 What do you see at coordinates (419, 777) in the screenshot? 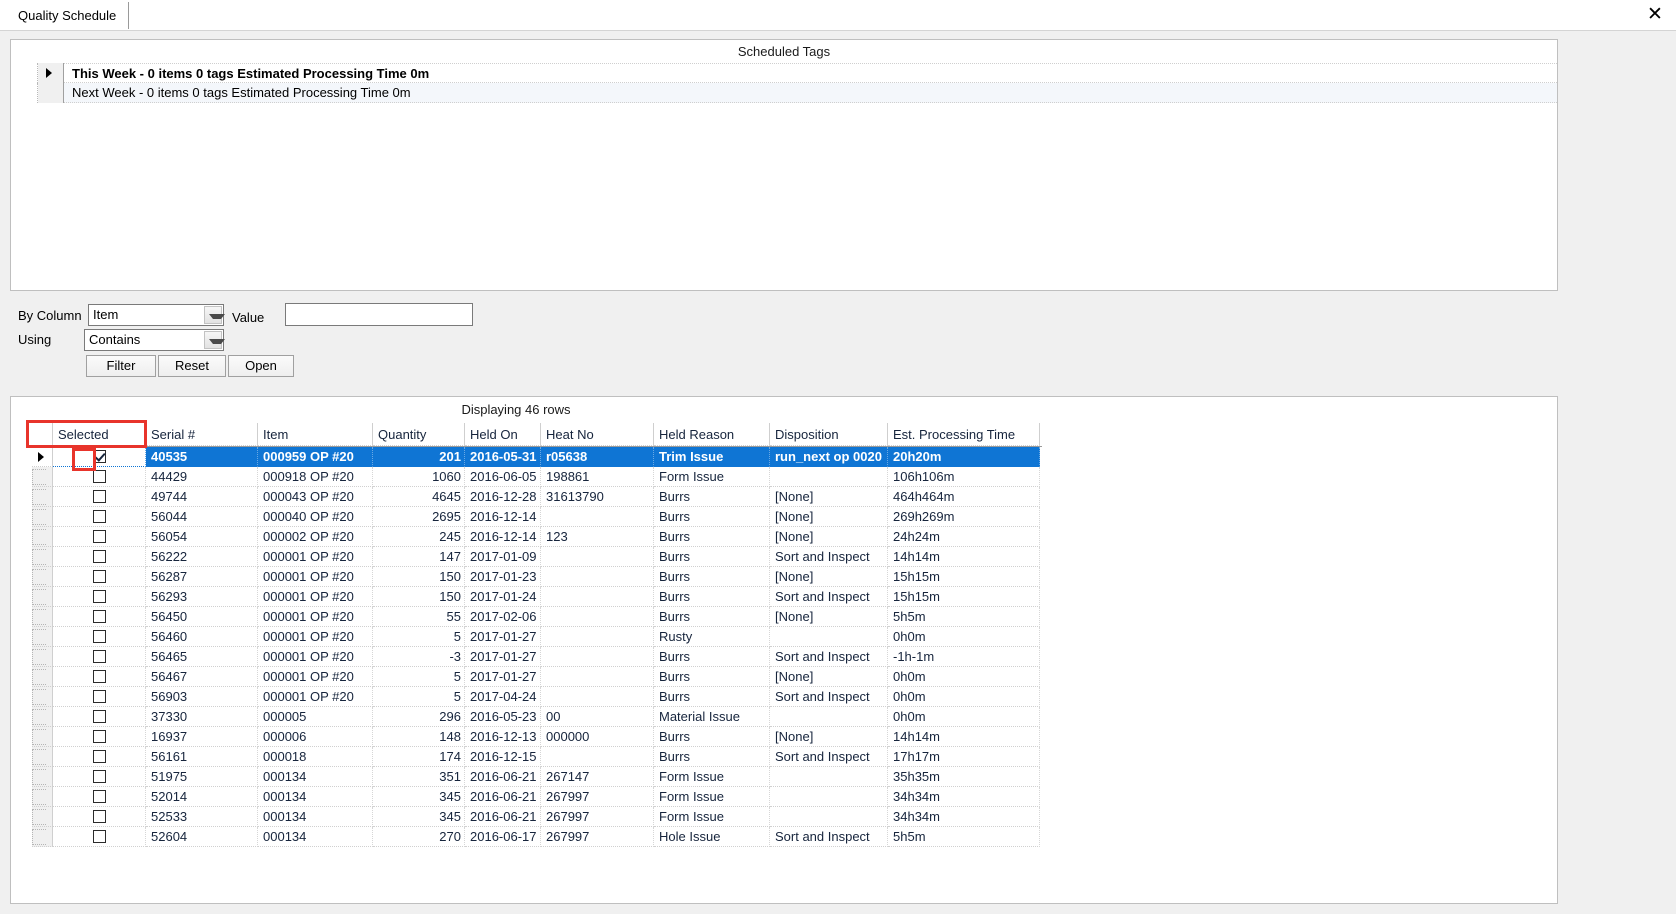
I see `cell-quantity: 351` at bounding box center [419, 777].